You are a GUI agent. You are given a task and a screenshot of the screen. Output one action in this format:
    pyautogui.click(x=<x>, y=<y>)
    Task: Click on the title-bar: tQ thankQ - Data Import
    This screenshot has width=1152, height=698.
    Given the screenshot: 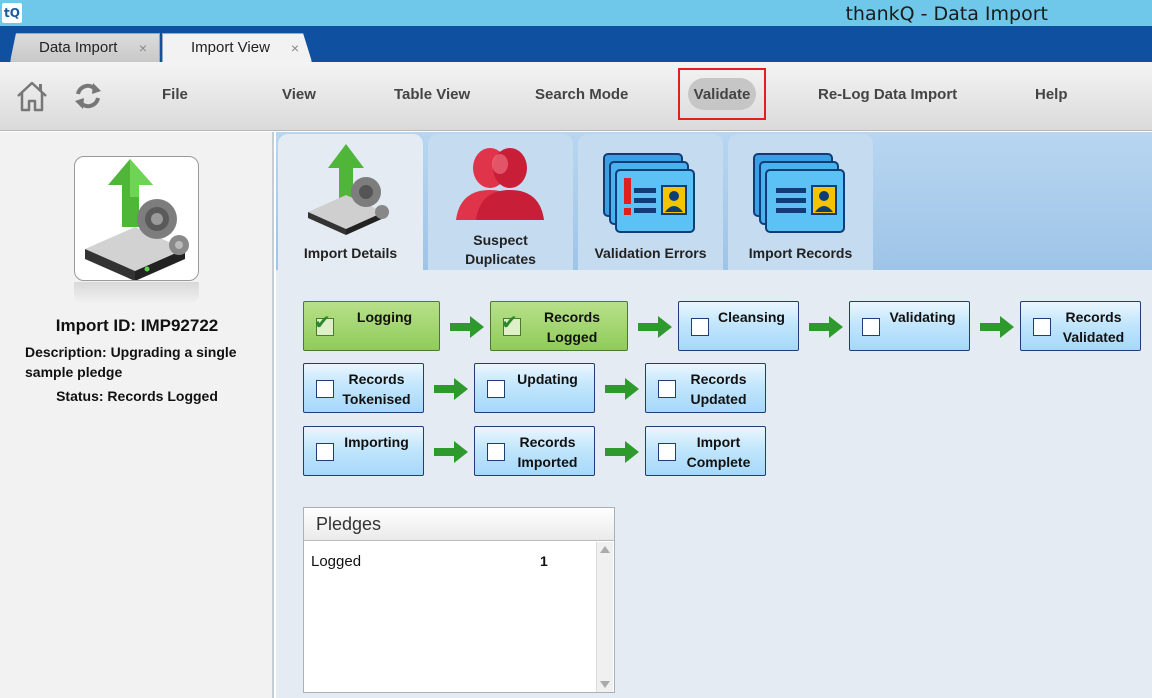 What is the action you would take?
    pyautogui.click(x=576, y=13)
    